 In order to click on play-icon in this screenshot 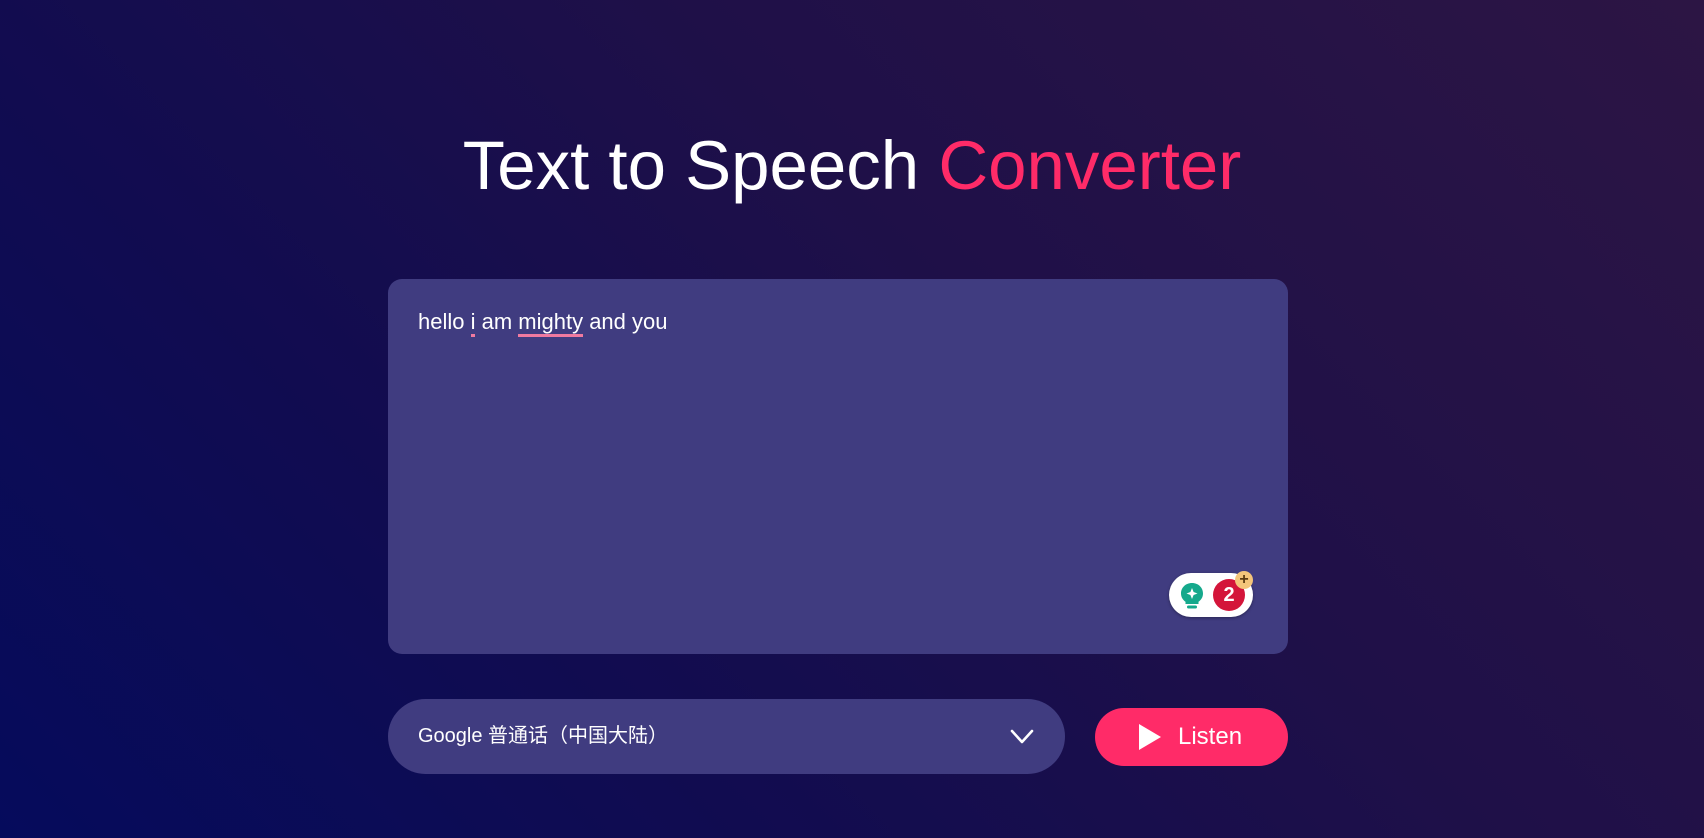, I will do `click(1150, 737)`.